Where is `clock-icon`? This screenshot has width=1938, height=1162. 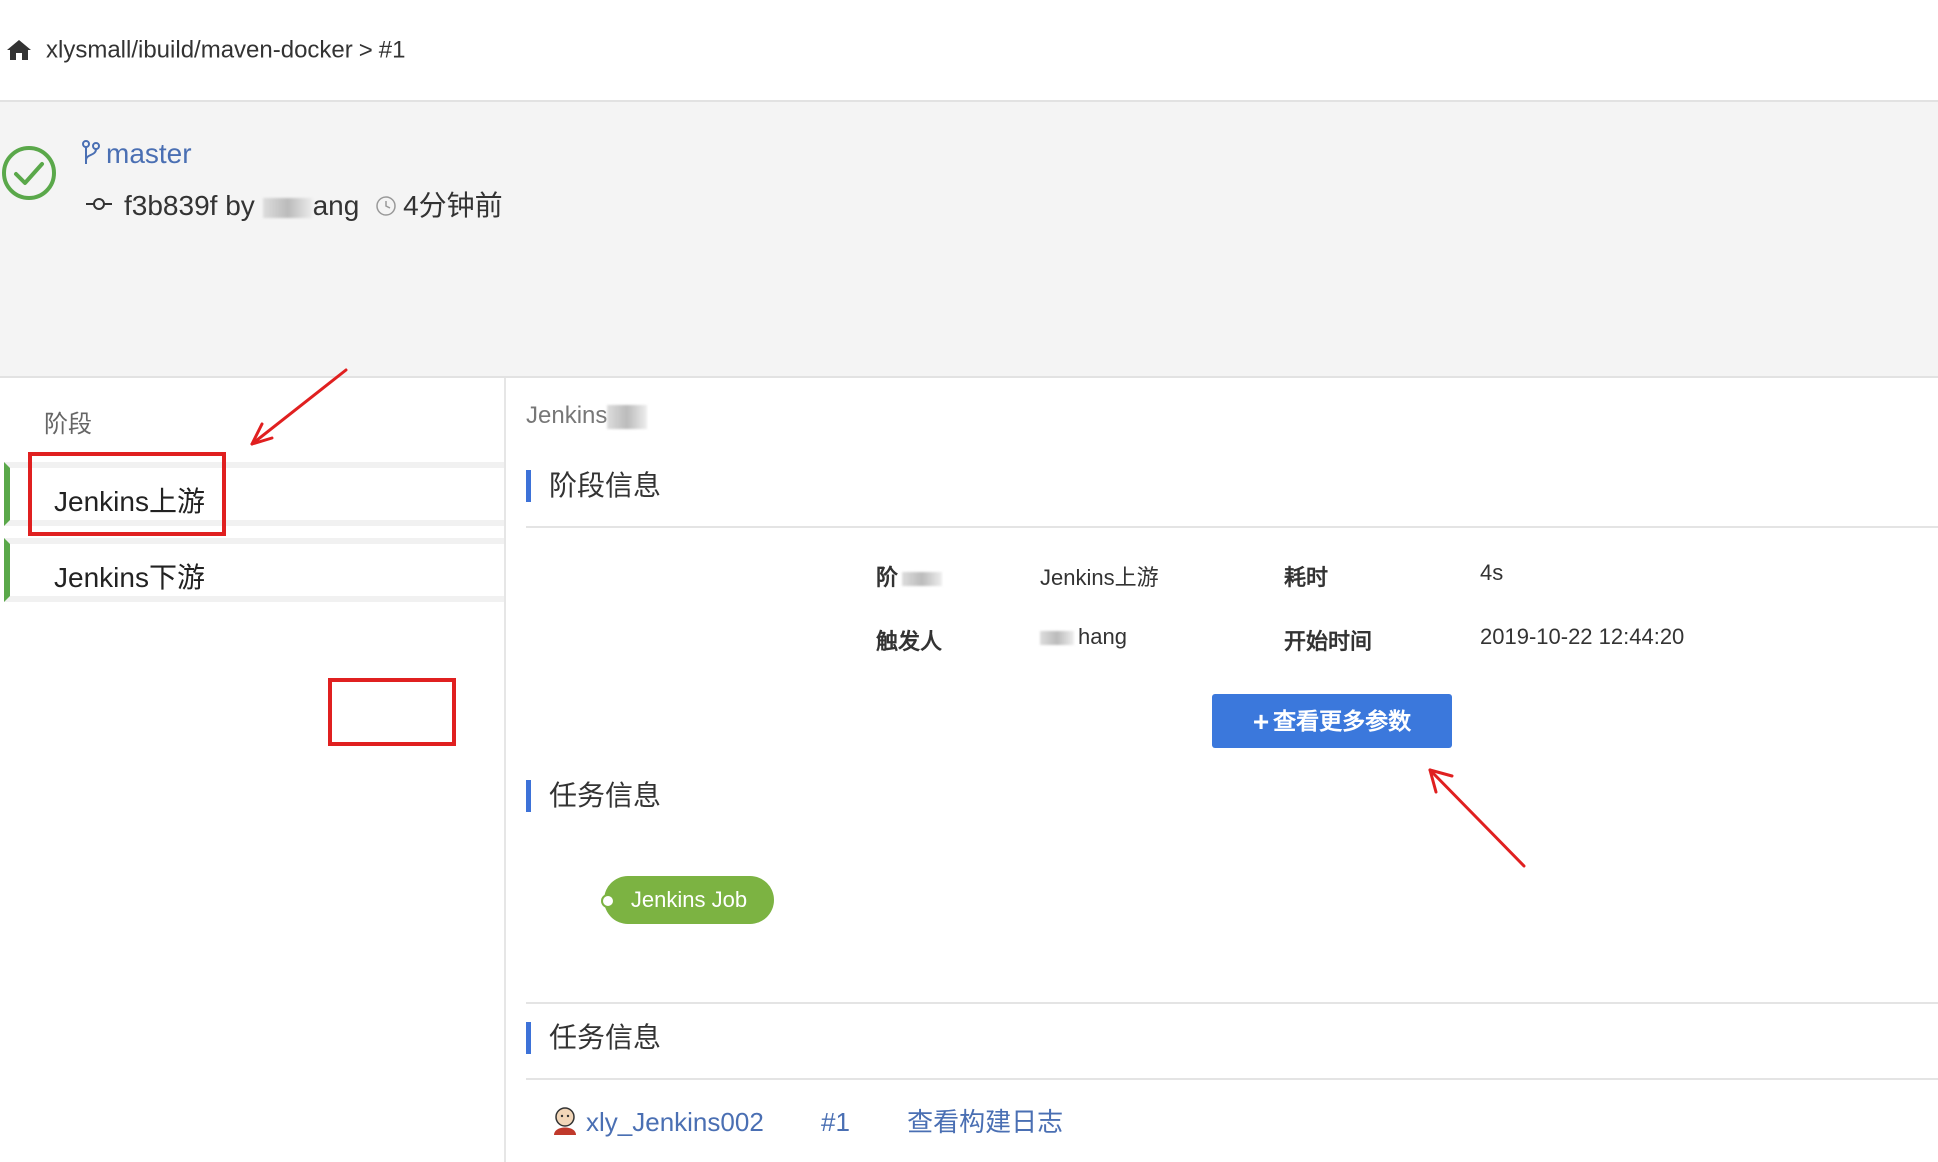 clock-icon is located at coordinates (386, 206).